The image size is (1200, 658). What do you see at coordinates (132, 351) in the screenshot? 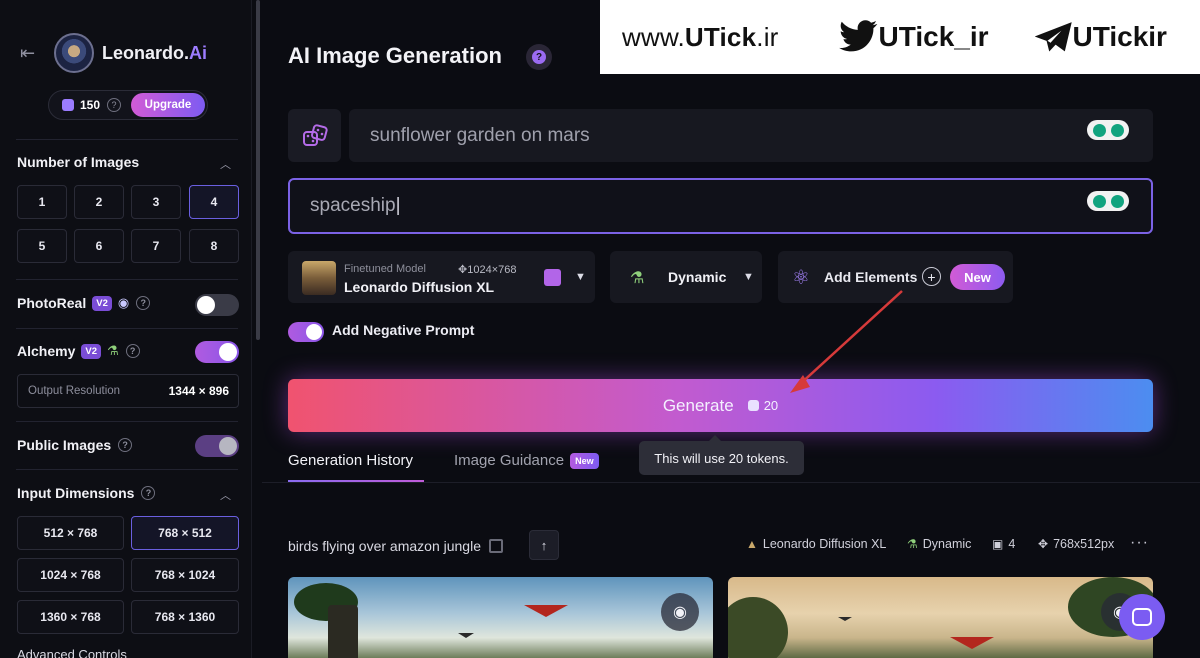
I see `alchemy-help-icon: ?` at bounding box center [132, 351].